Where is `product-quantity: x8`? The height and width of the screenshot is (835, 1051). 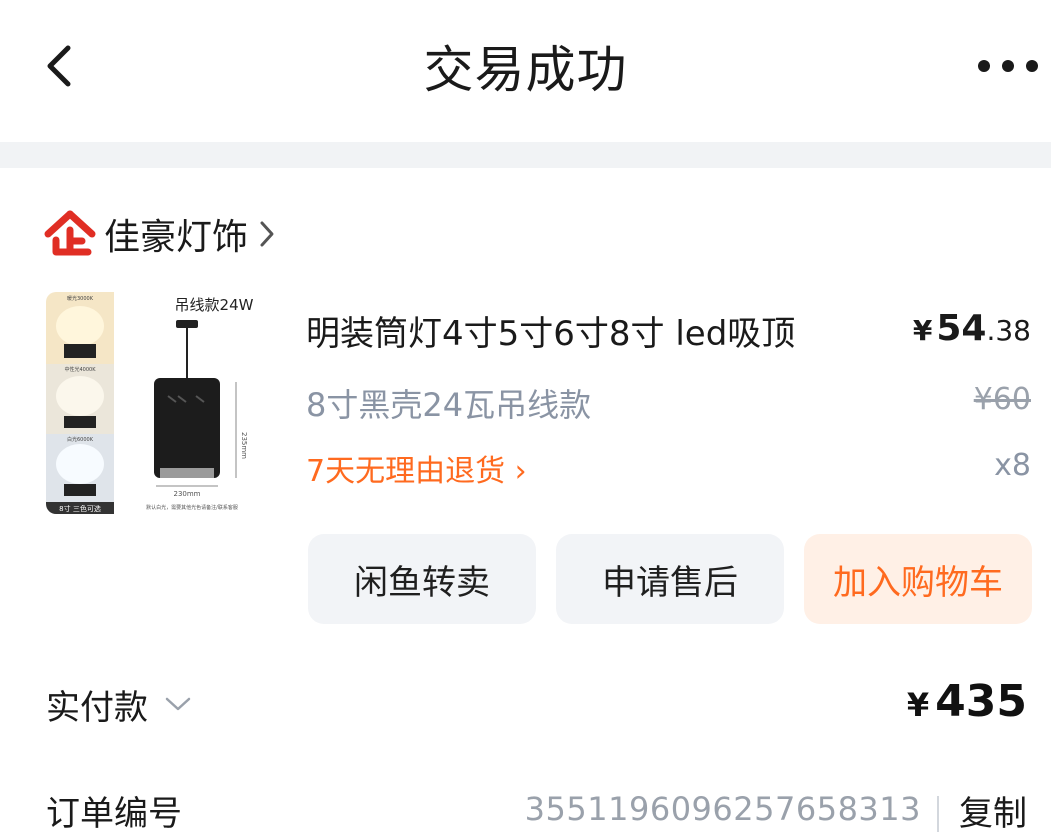 product-quantity: x8 is located at coordinates (1012, 465).